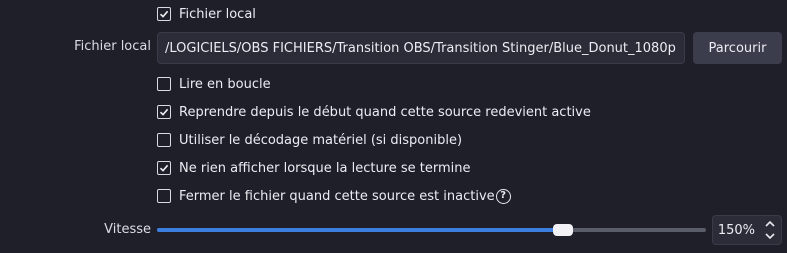 This screenshot has width=787, height=253. I want to click on speed-spinbox: 150%, so click(747, 230).